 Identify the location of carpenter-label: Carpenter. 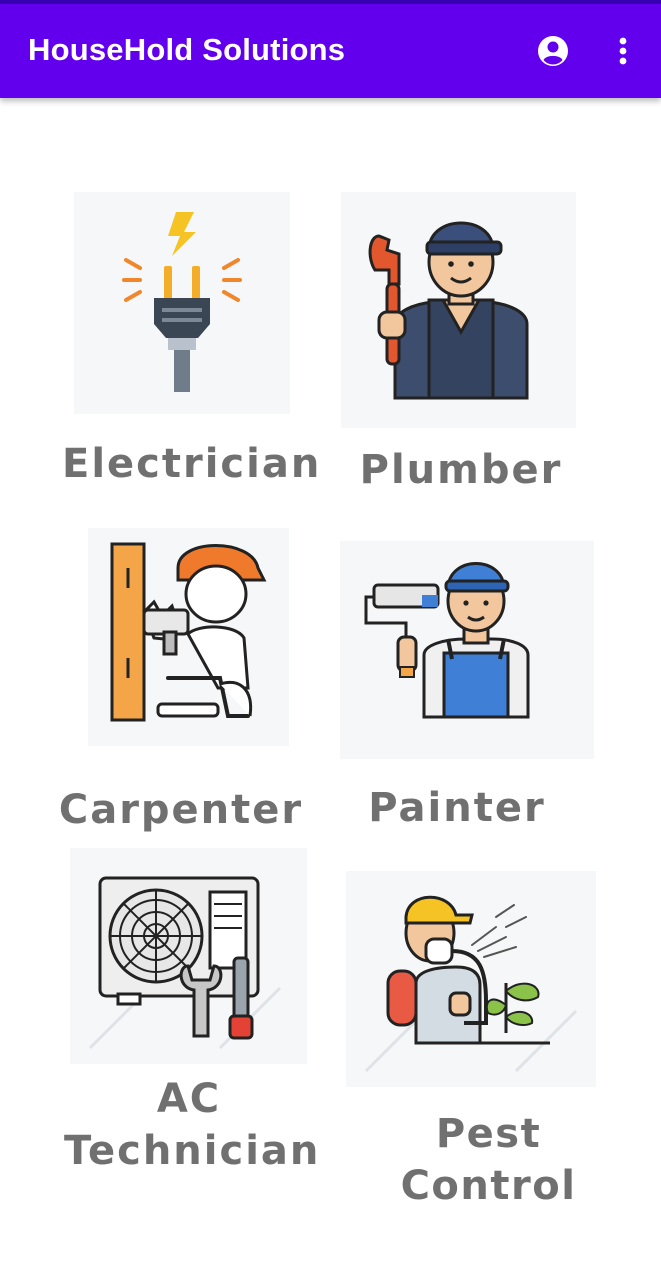
(181, 810).